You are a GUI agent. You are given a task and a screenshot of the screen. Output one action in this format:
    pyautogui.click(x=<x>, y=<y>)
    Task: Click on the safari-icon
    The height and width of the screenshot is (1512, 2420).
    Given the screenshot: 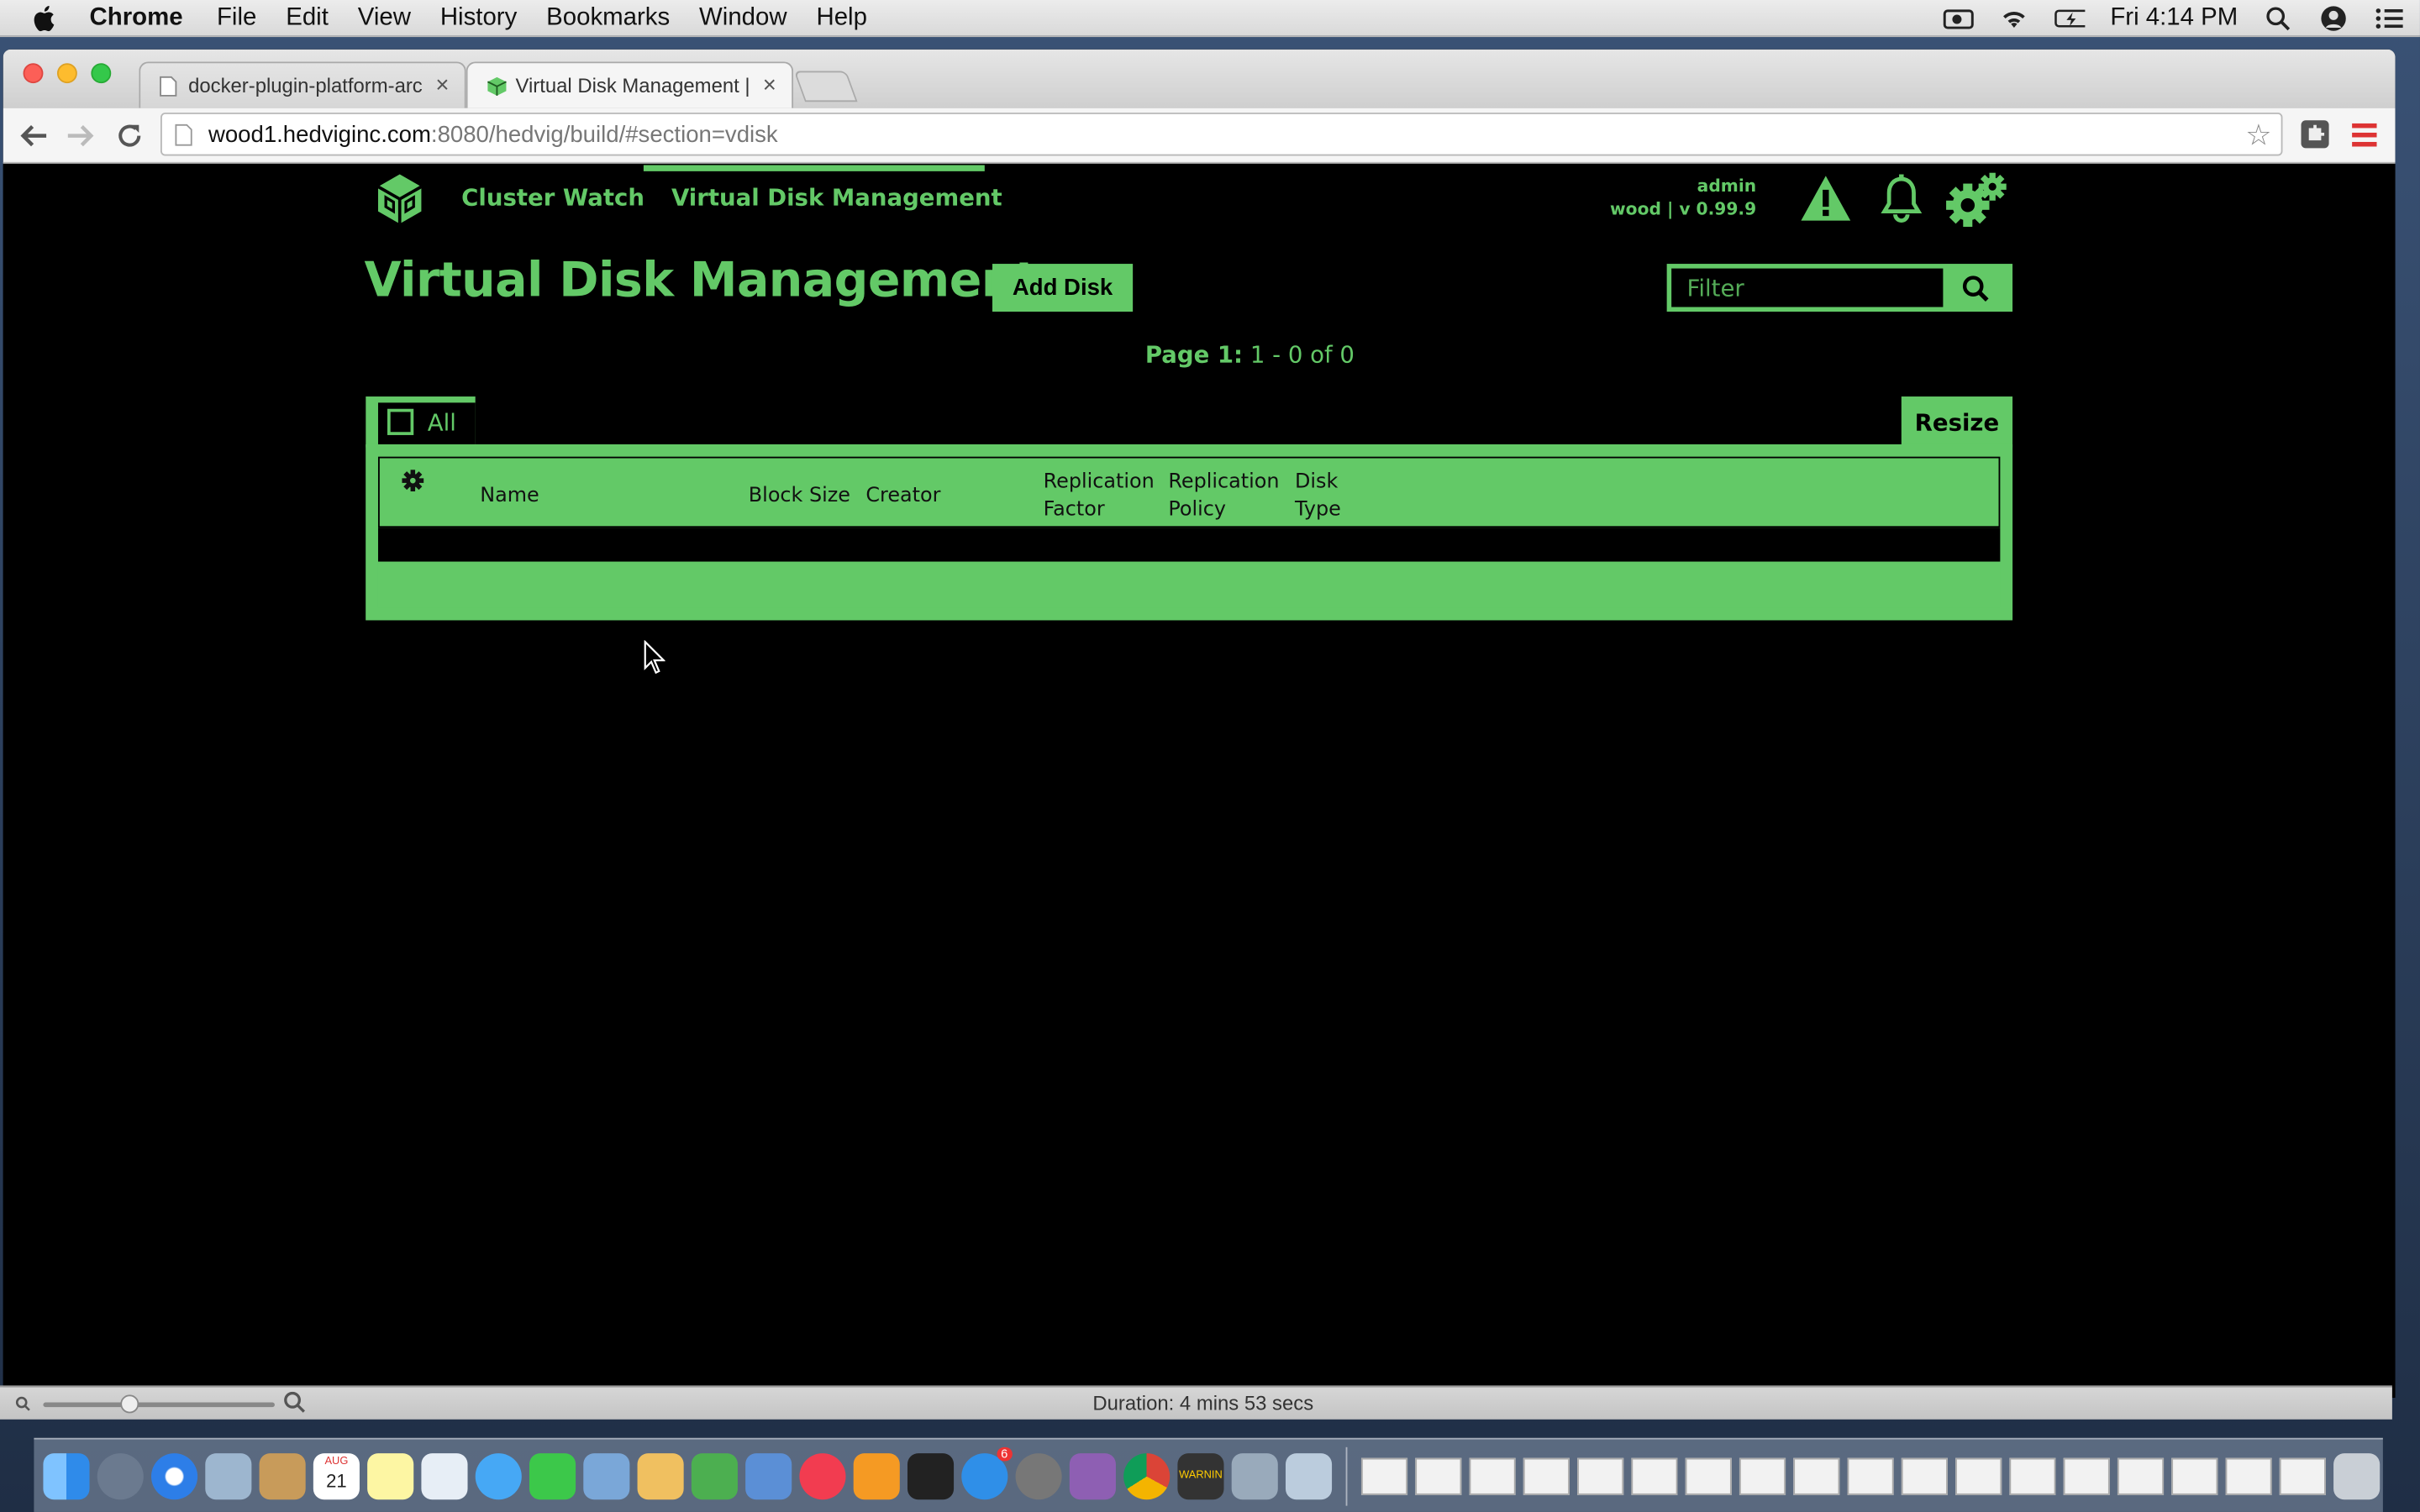 What is the action you would take?
    pyautogui.click(x=174, y=1475)
    